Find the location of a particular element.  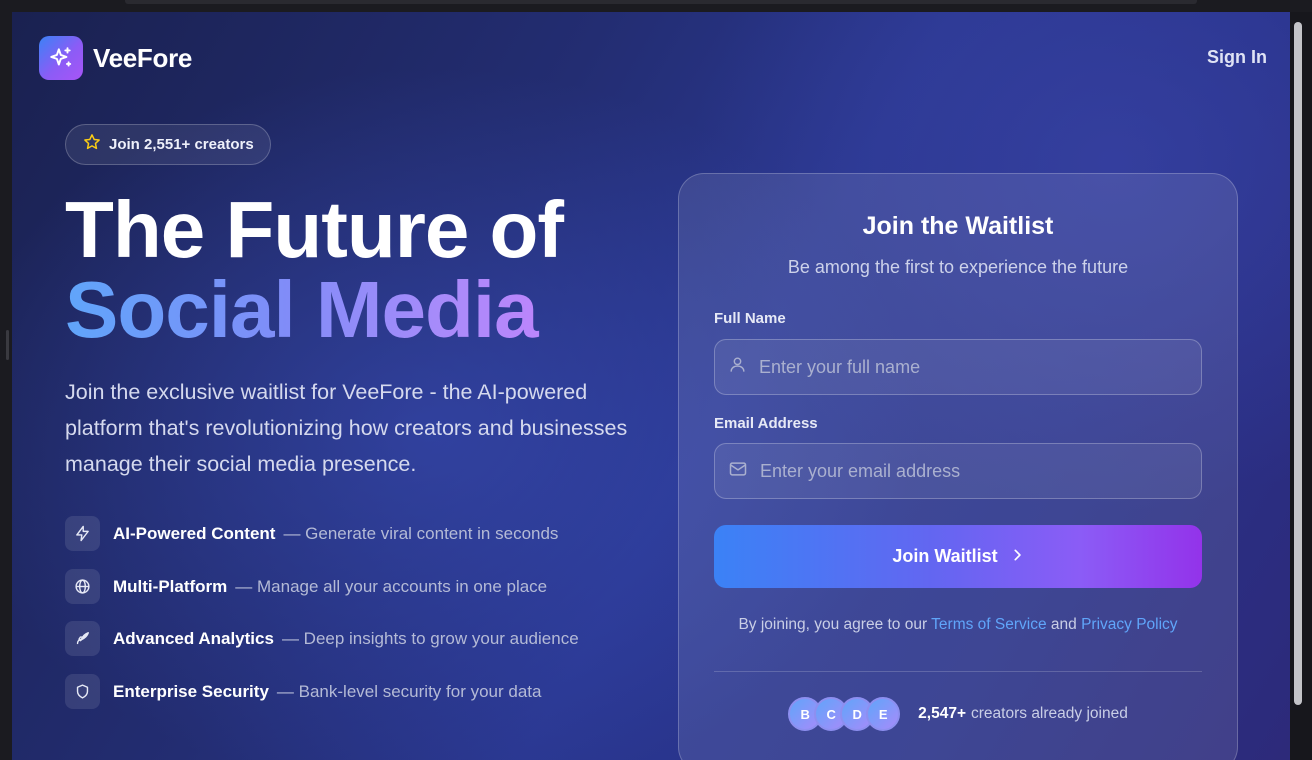

scrollbar-thumb is located at coordinates (1298, 363).